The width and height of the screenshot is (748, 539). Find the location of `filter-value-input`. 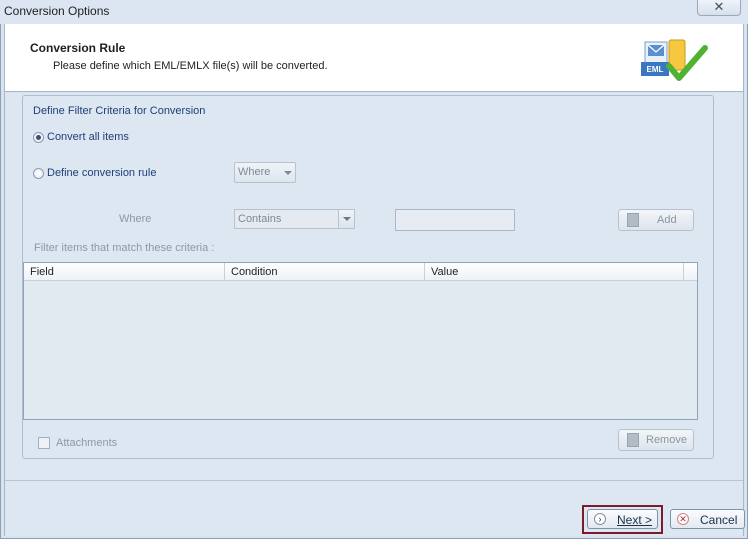

filter-value-input is located at coordinates (455, 220).